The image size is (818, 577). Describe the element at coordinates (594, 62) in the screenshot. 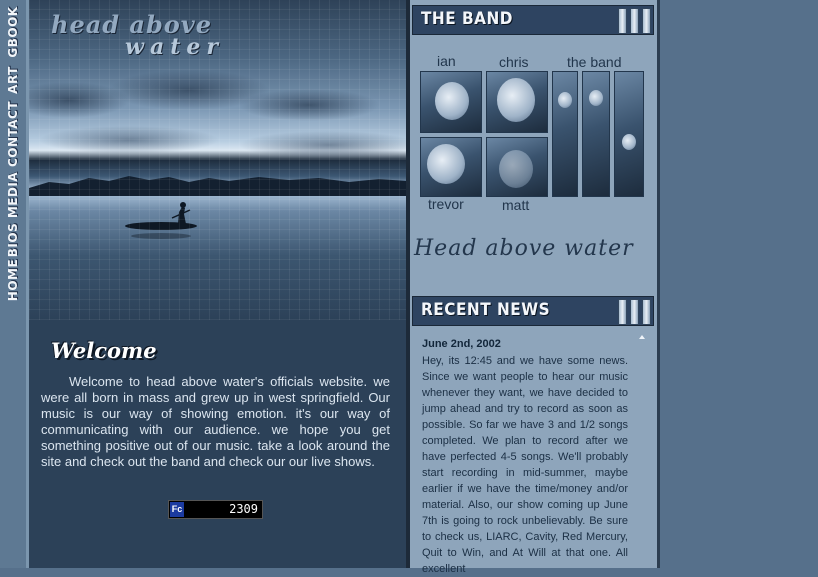

I see `label-the-band: the band` at that location.